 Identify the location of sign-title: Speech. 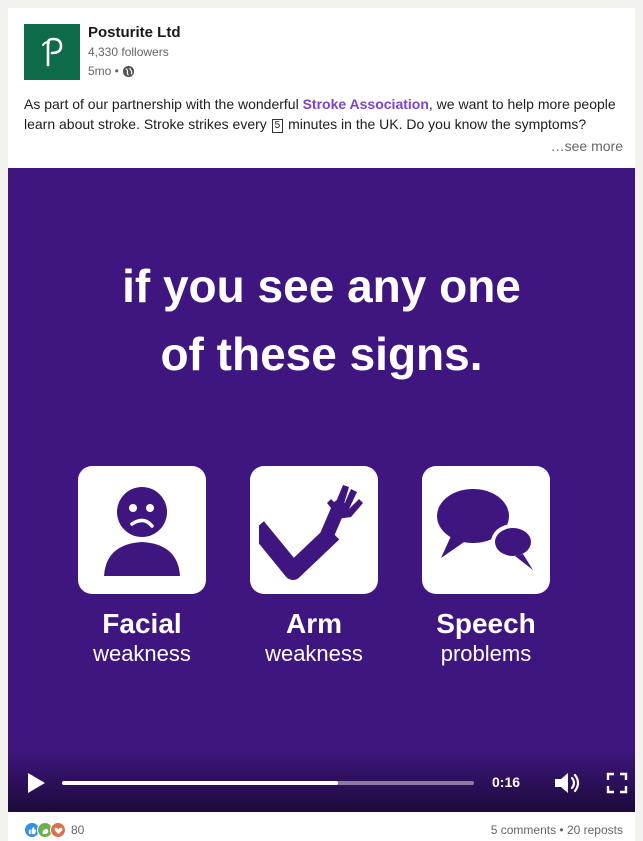
(486, 623).